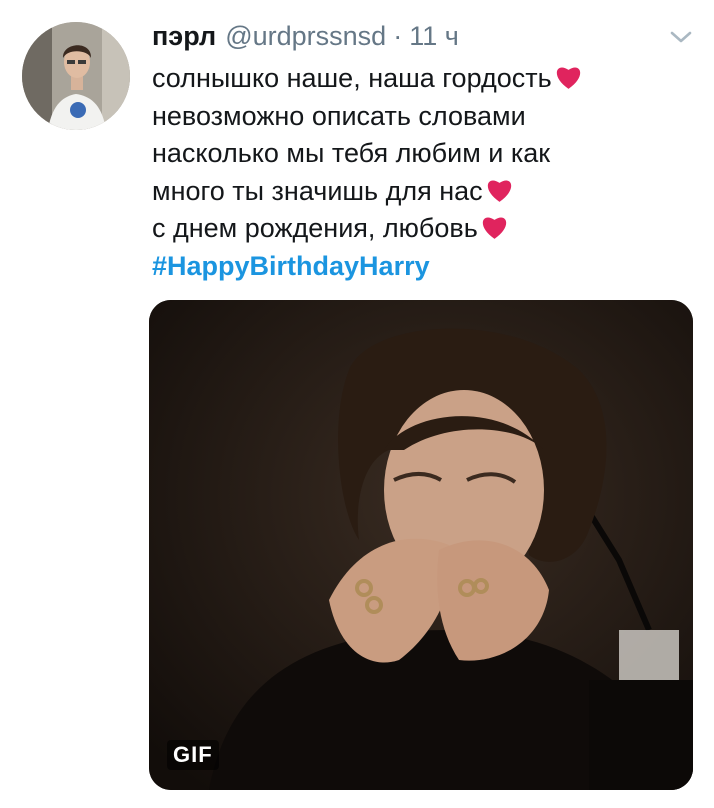  I want to click on tweet-line-text: с днем рождения, любовь, so click(315, 228).